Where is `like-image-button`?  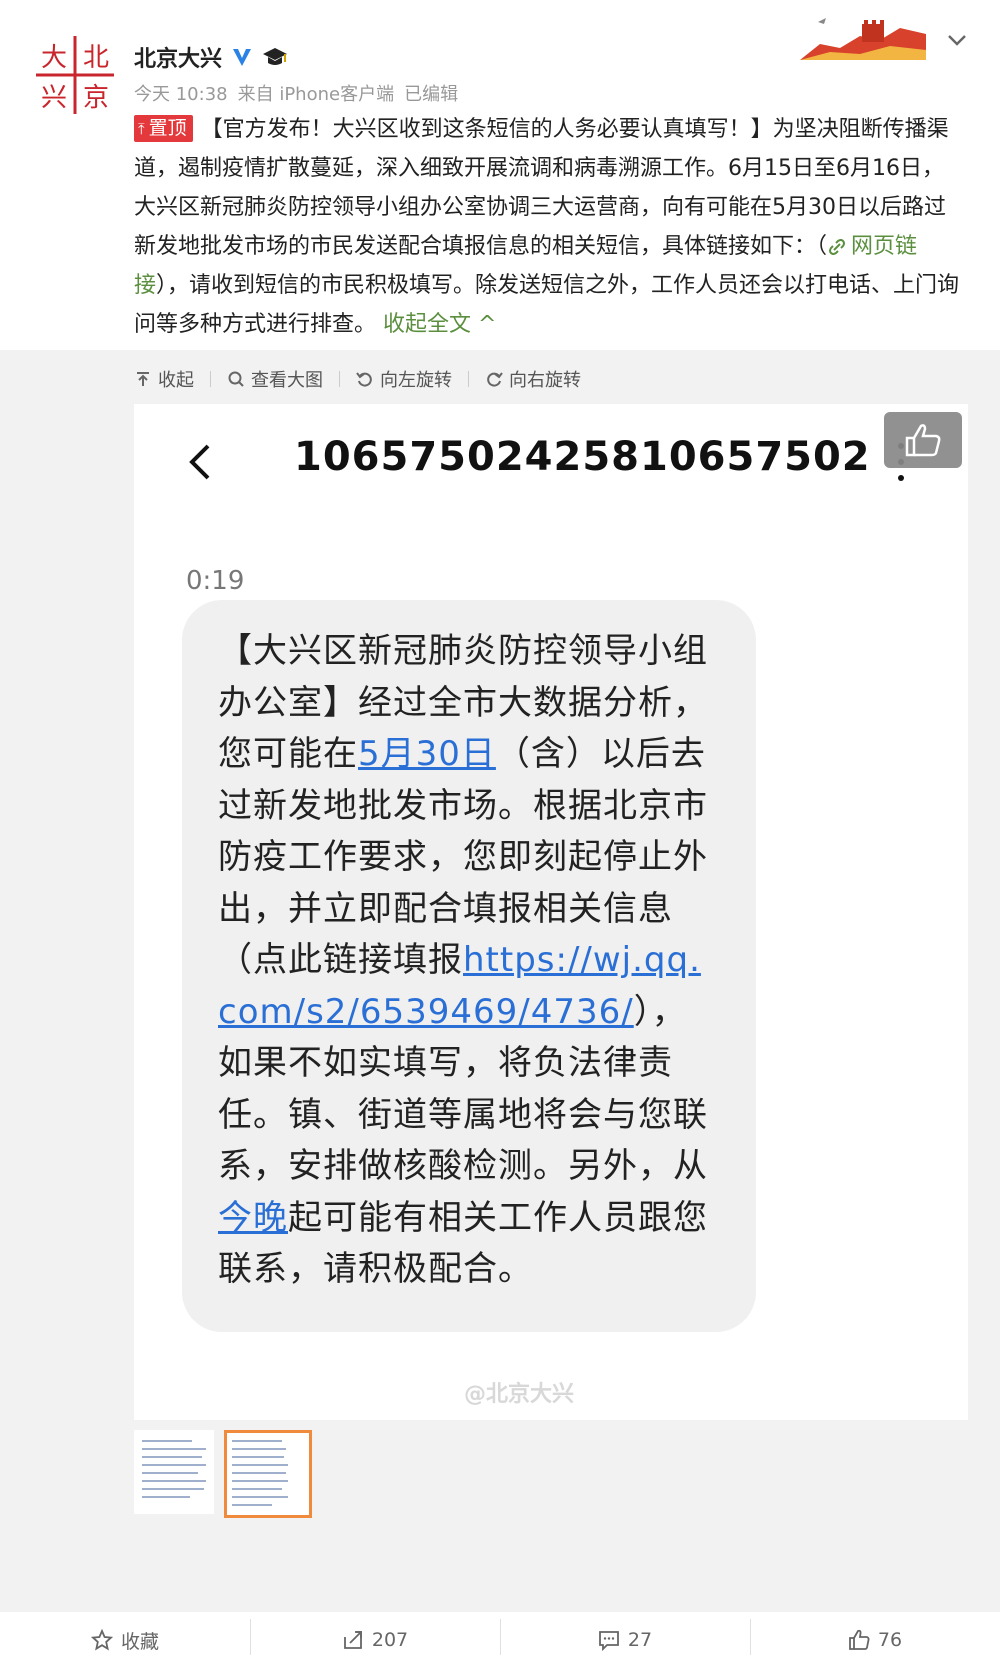 like-image-button is located at coordinates (923, 440).